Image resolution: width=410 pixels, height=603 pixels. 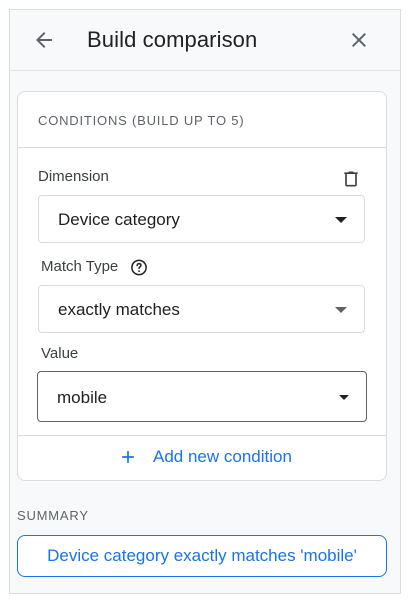 What do you see at coordinates (201, 309) in the screenshot?
I see `match-type-select: exactly matches` at bounding box center [201, 309].